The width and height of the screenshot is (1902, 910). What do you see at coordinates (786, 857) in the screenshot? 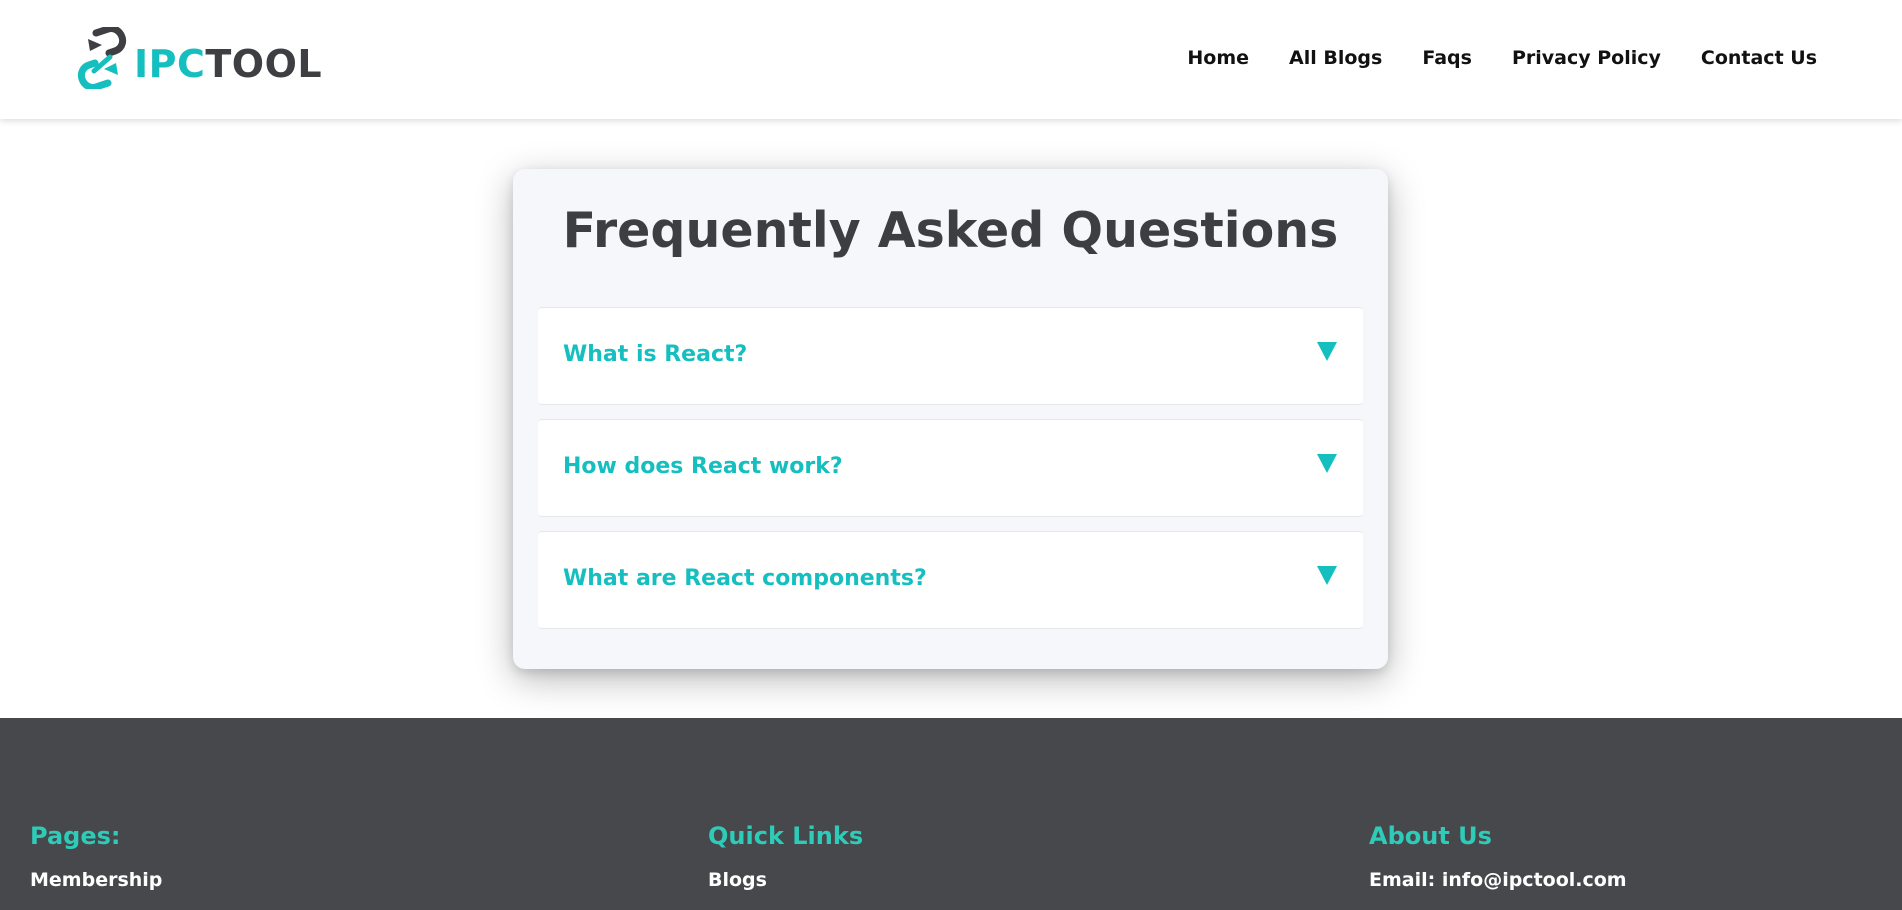
I see `footer-quick-links: Quick Links Blogs` at bounding box center [786, 857].